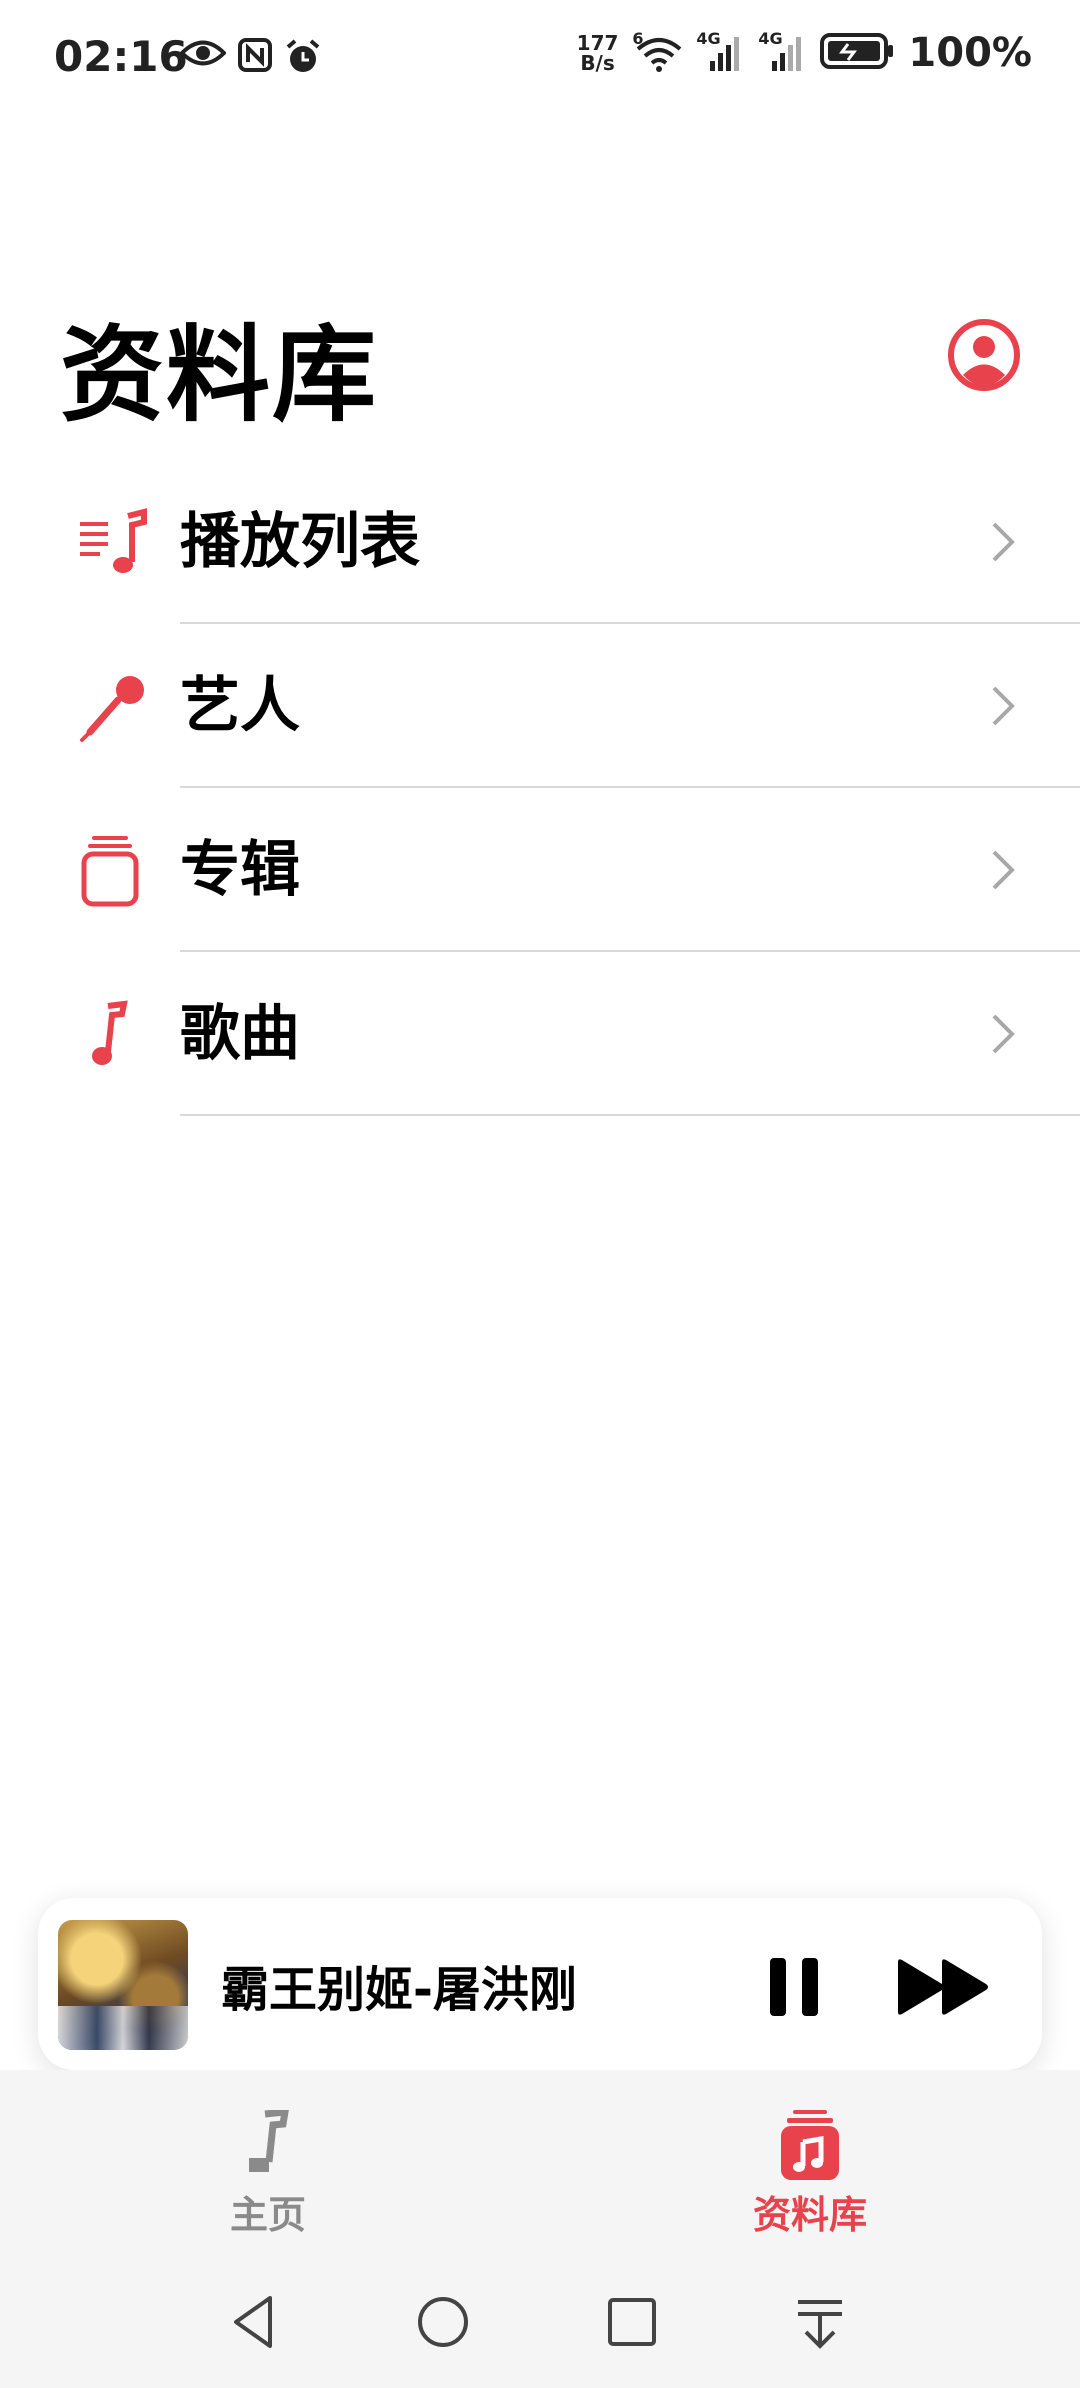 The height and width of the screenshot is (2388, 1080). Describe the element at coordinates (720, 51) in the screenshot. I see `signal-icon-1: 4G` at that location.